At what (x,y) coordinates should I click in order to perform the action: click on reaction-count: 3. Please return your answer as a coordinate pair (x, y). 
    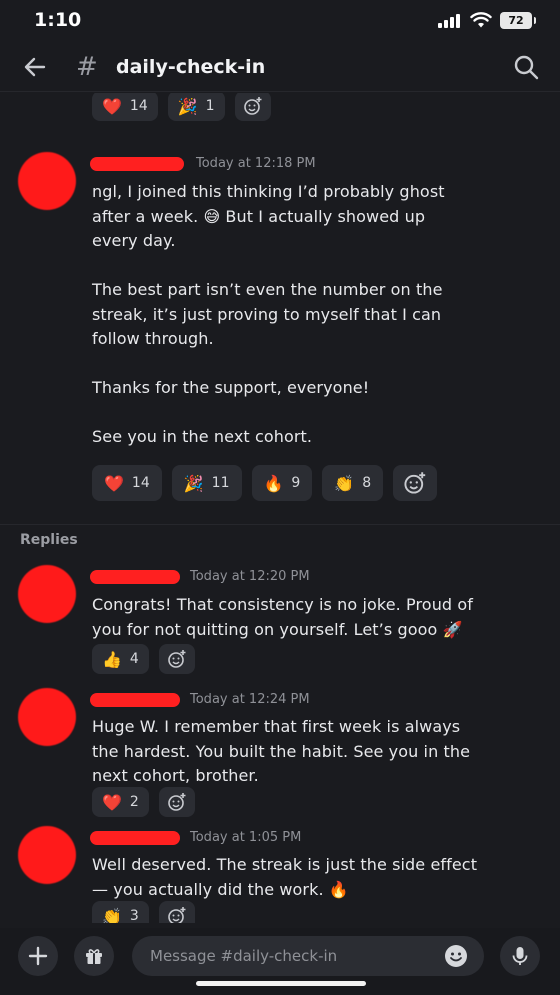
    Looking at the image, I should click on (134, 915).